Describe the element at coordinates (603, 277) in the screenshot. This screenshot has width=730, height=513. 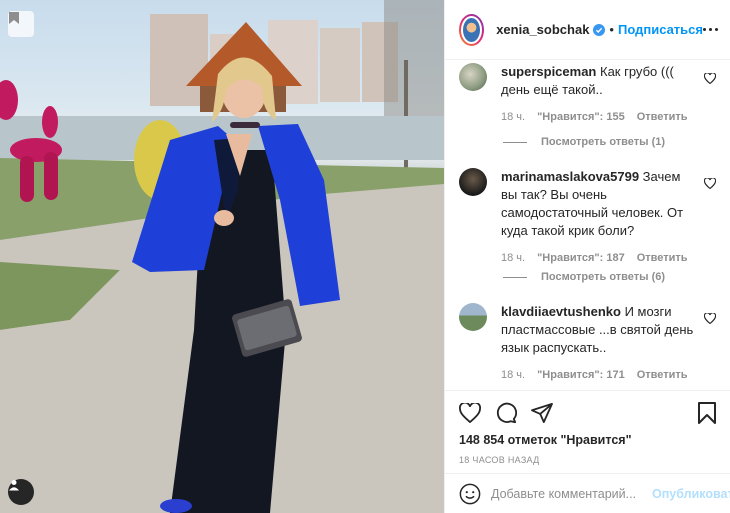
I see `view-replies-label: Посмотреть ответы (6)` at that location.